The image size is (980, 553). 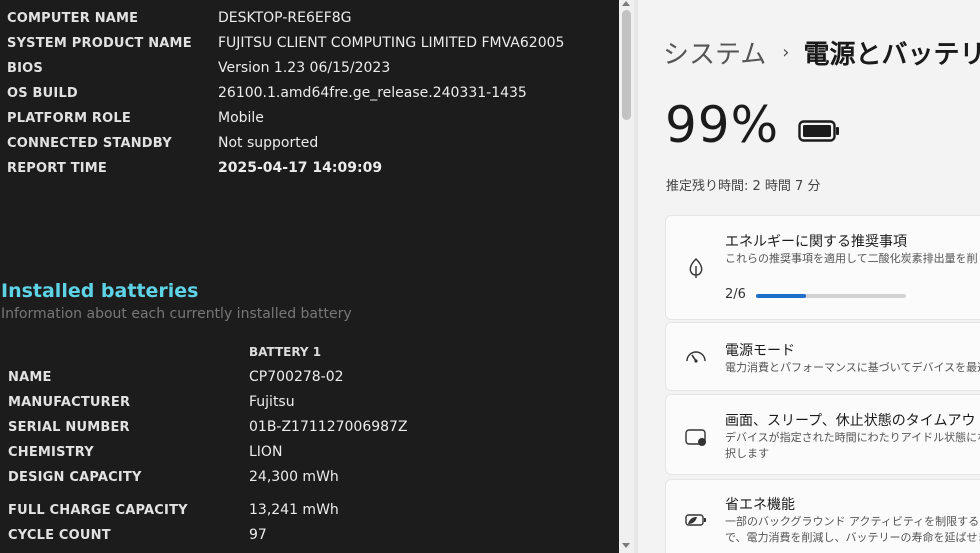 I want to click on battery-row-manufacturer: MANUFACTURER Fujitsu, so click(x=151, y=402).